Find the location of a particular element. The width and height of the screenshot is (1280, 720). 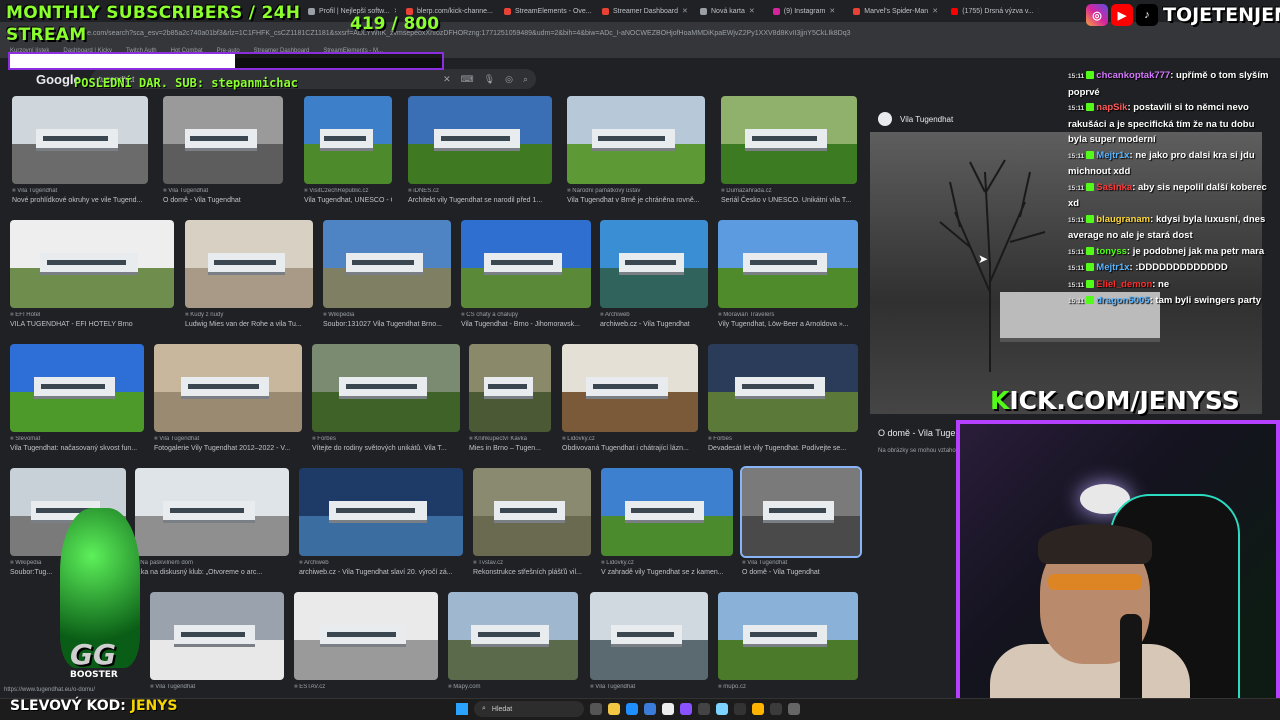

clear-icon: ✕ is located at coordinates (447, 79).